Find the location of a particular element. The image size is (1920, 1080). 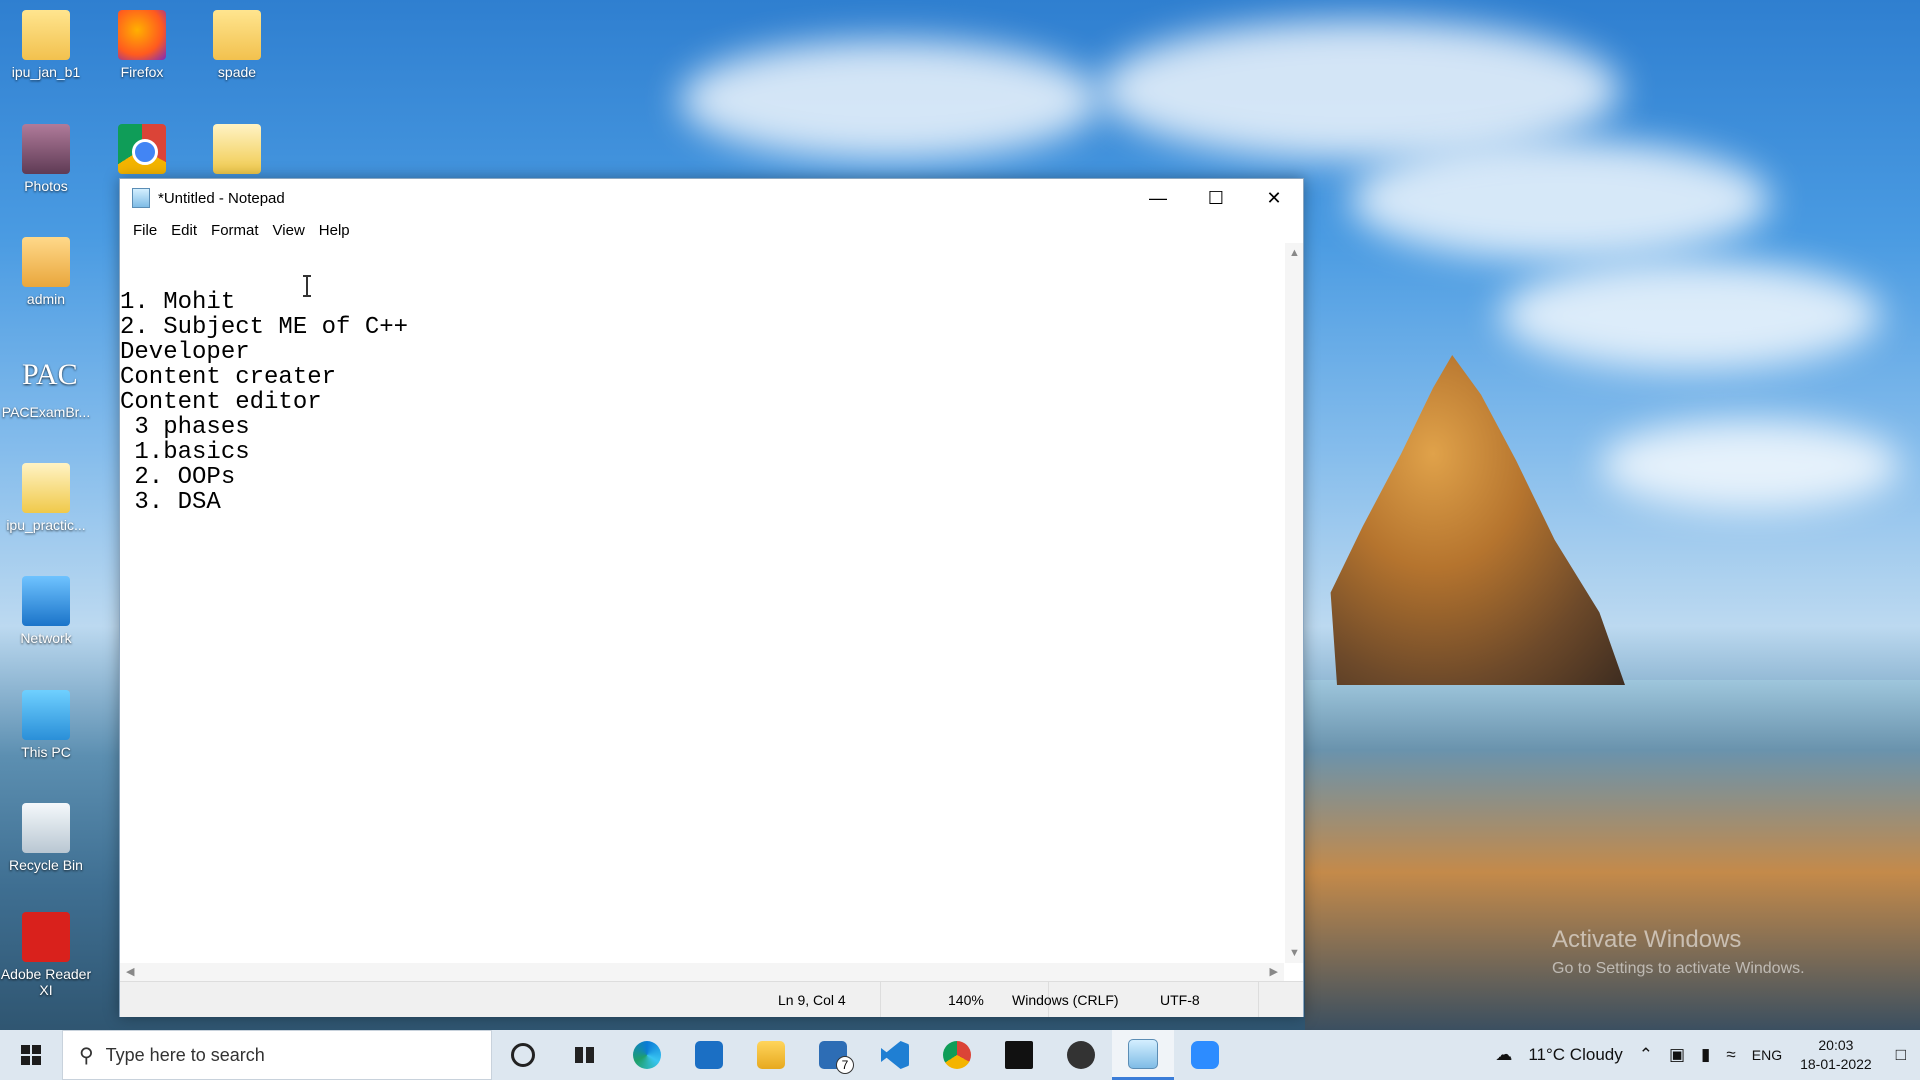

taskbar-zoom is located at coordinates (1205, 1055).